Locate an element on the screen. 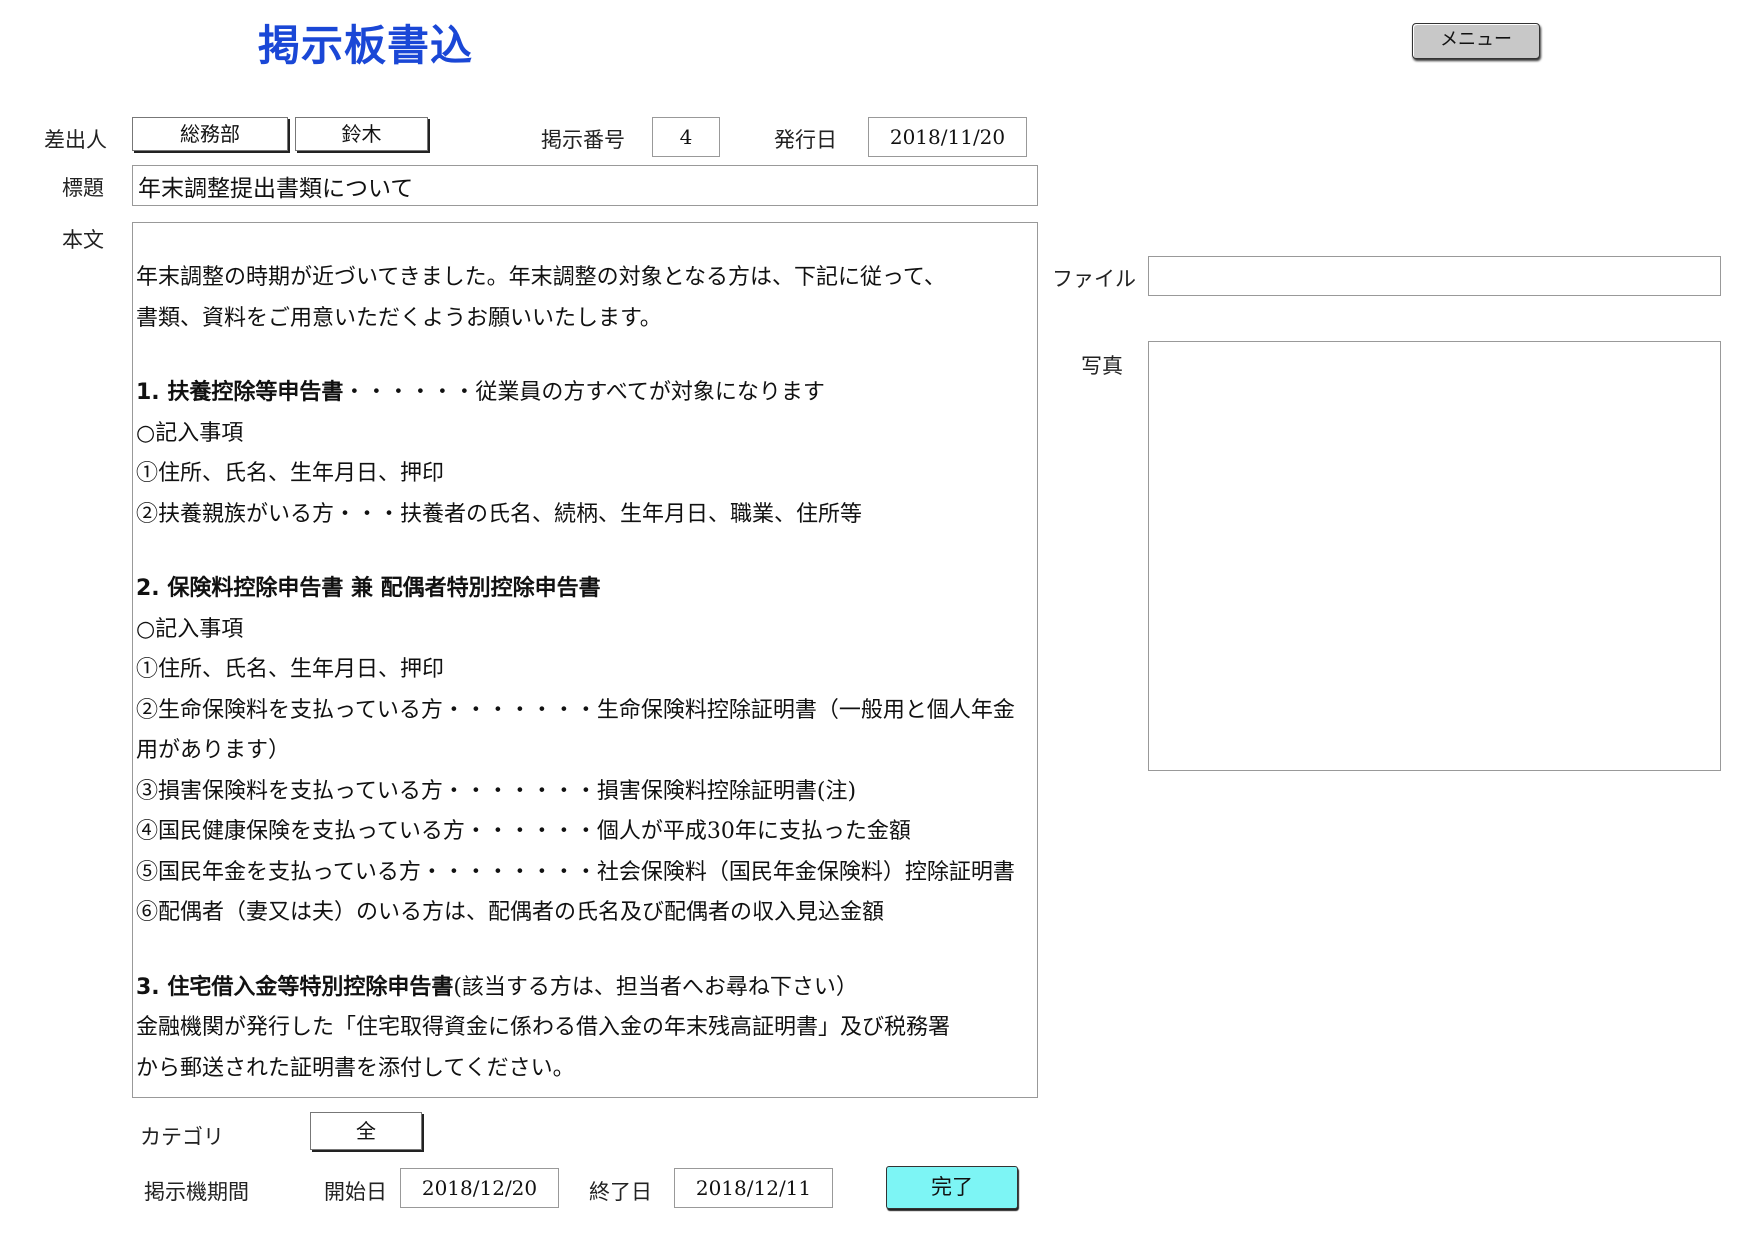 The width and height of the screenshot is (1756, 1240). body-line: 用があります） is located at coordinates (213, 750).